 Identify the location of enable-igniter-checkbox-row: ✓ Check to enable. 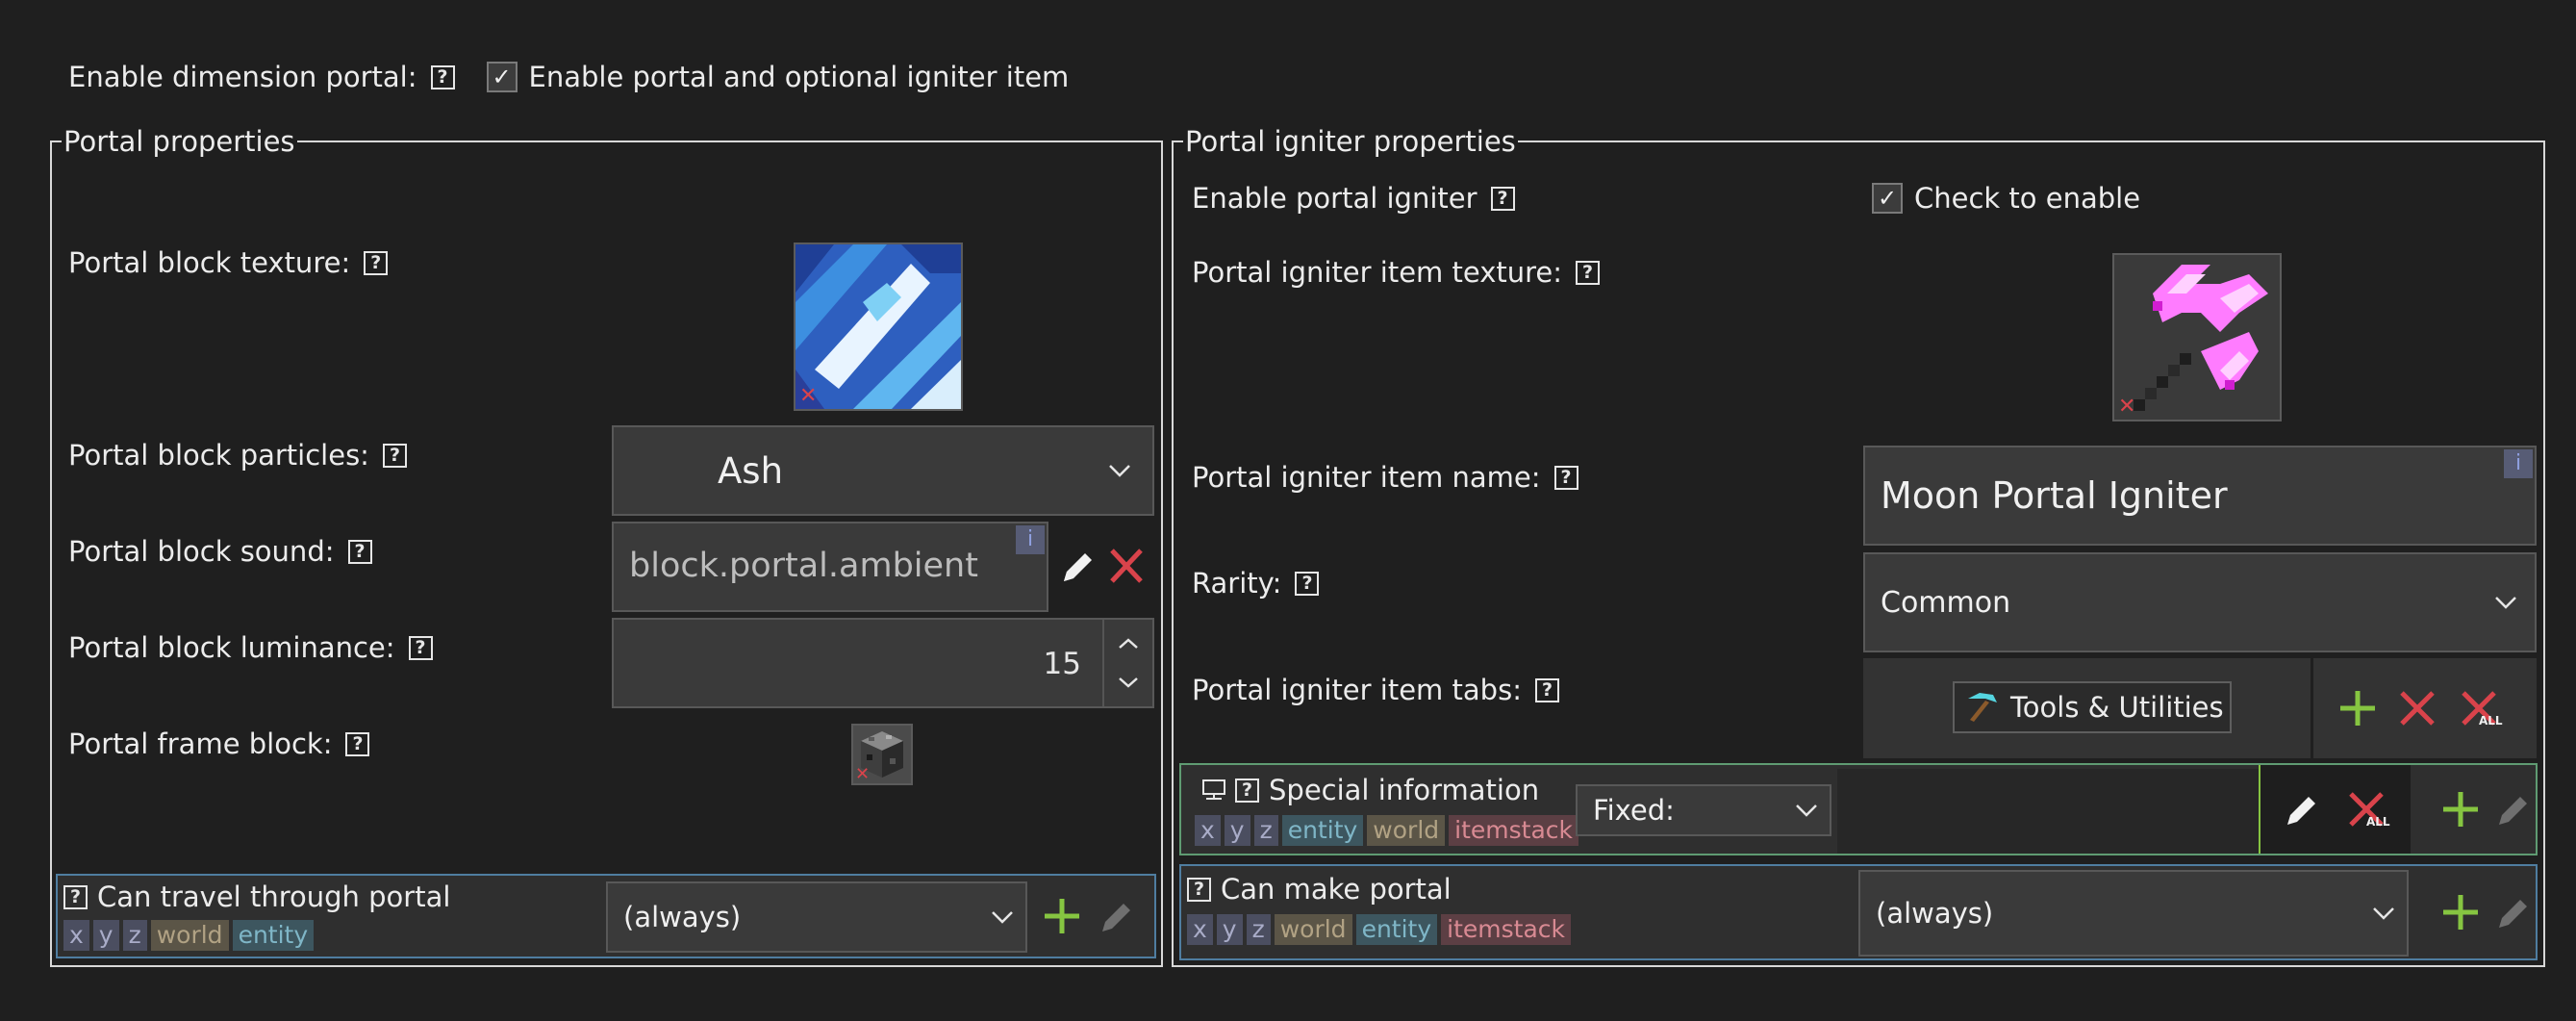
(2006, 198).